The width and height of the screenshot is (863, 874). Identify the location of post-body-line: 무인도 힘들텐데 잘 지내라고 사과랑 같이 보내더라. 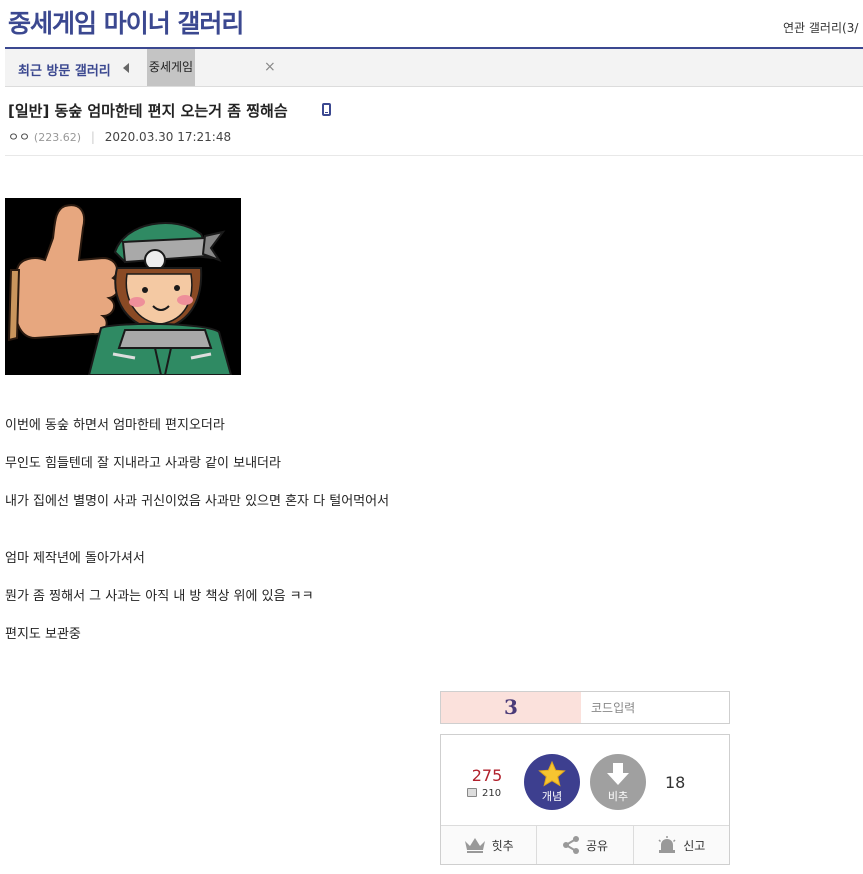
(143, 463).